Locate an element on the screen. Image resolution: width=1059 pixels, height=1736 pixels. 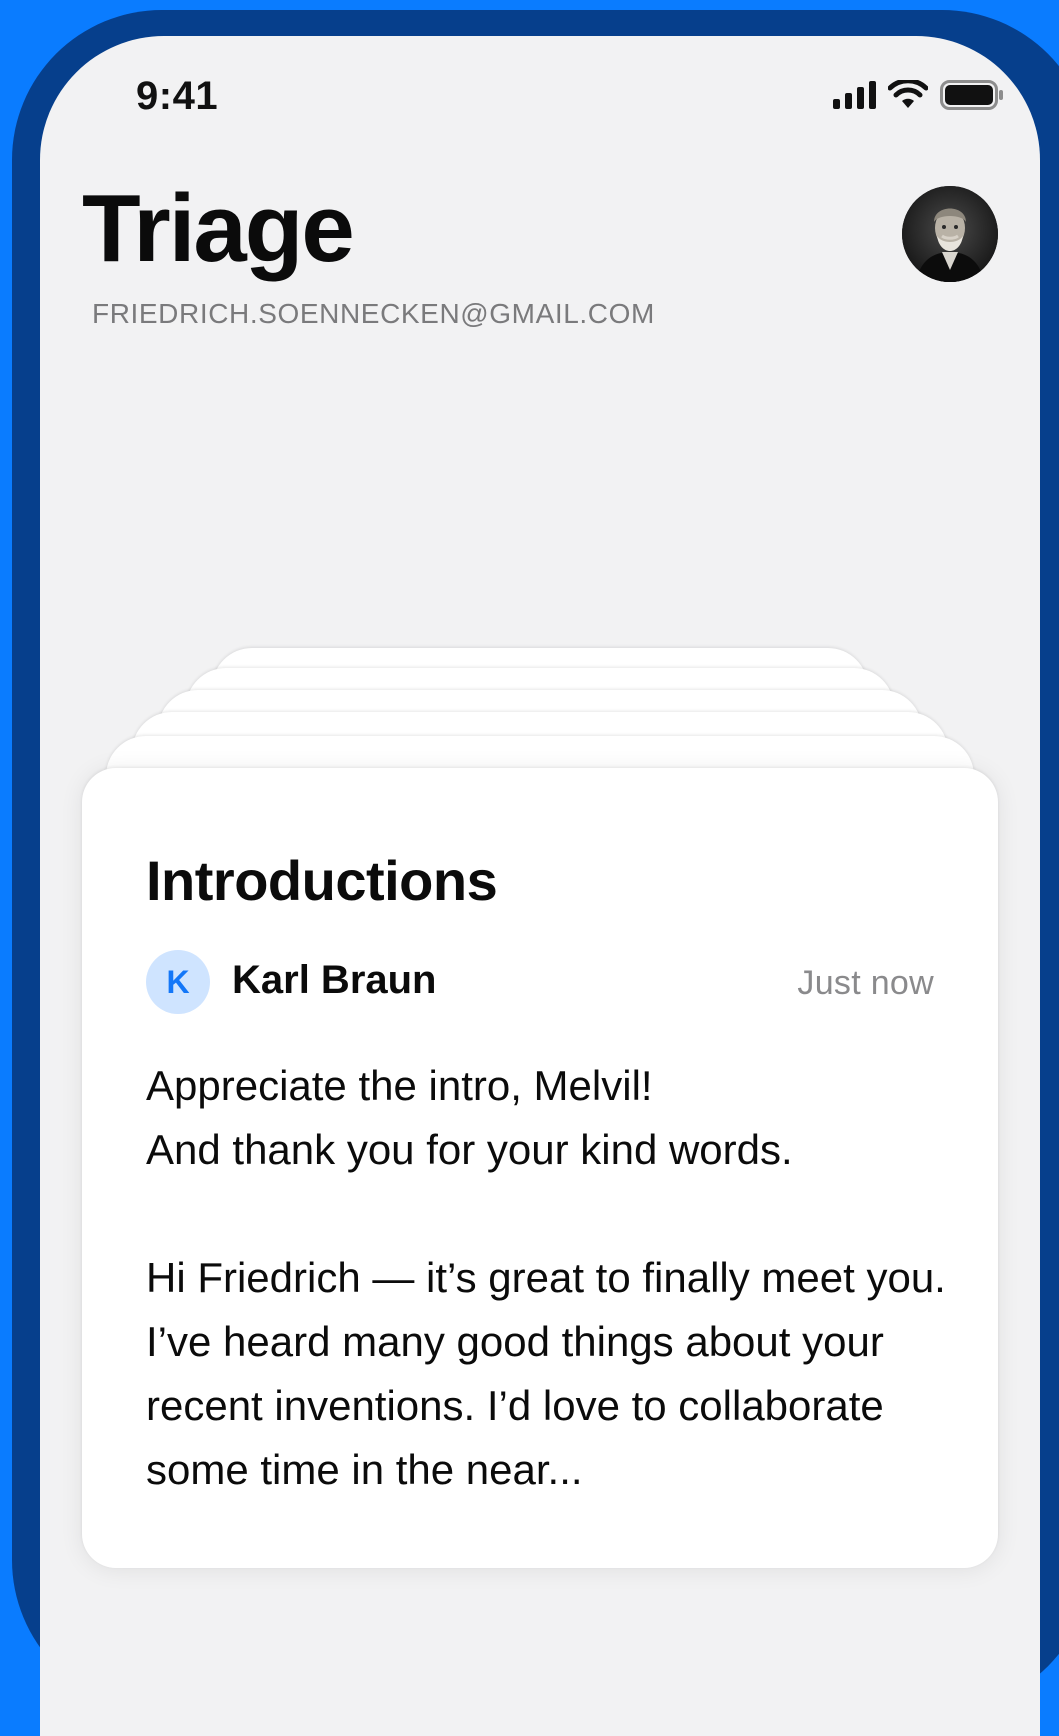
wifi-icon is located at coordinates (908, 94).